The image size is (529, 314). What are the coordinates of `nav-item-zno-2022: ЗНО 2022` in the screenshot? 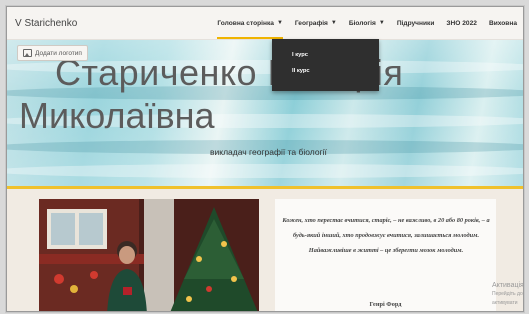 It's located at (461, 23).